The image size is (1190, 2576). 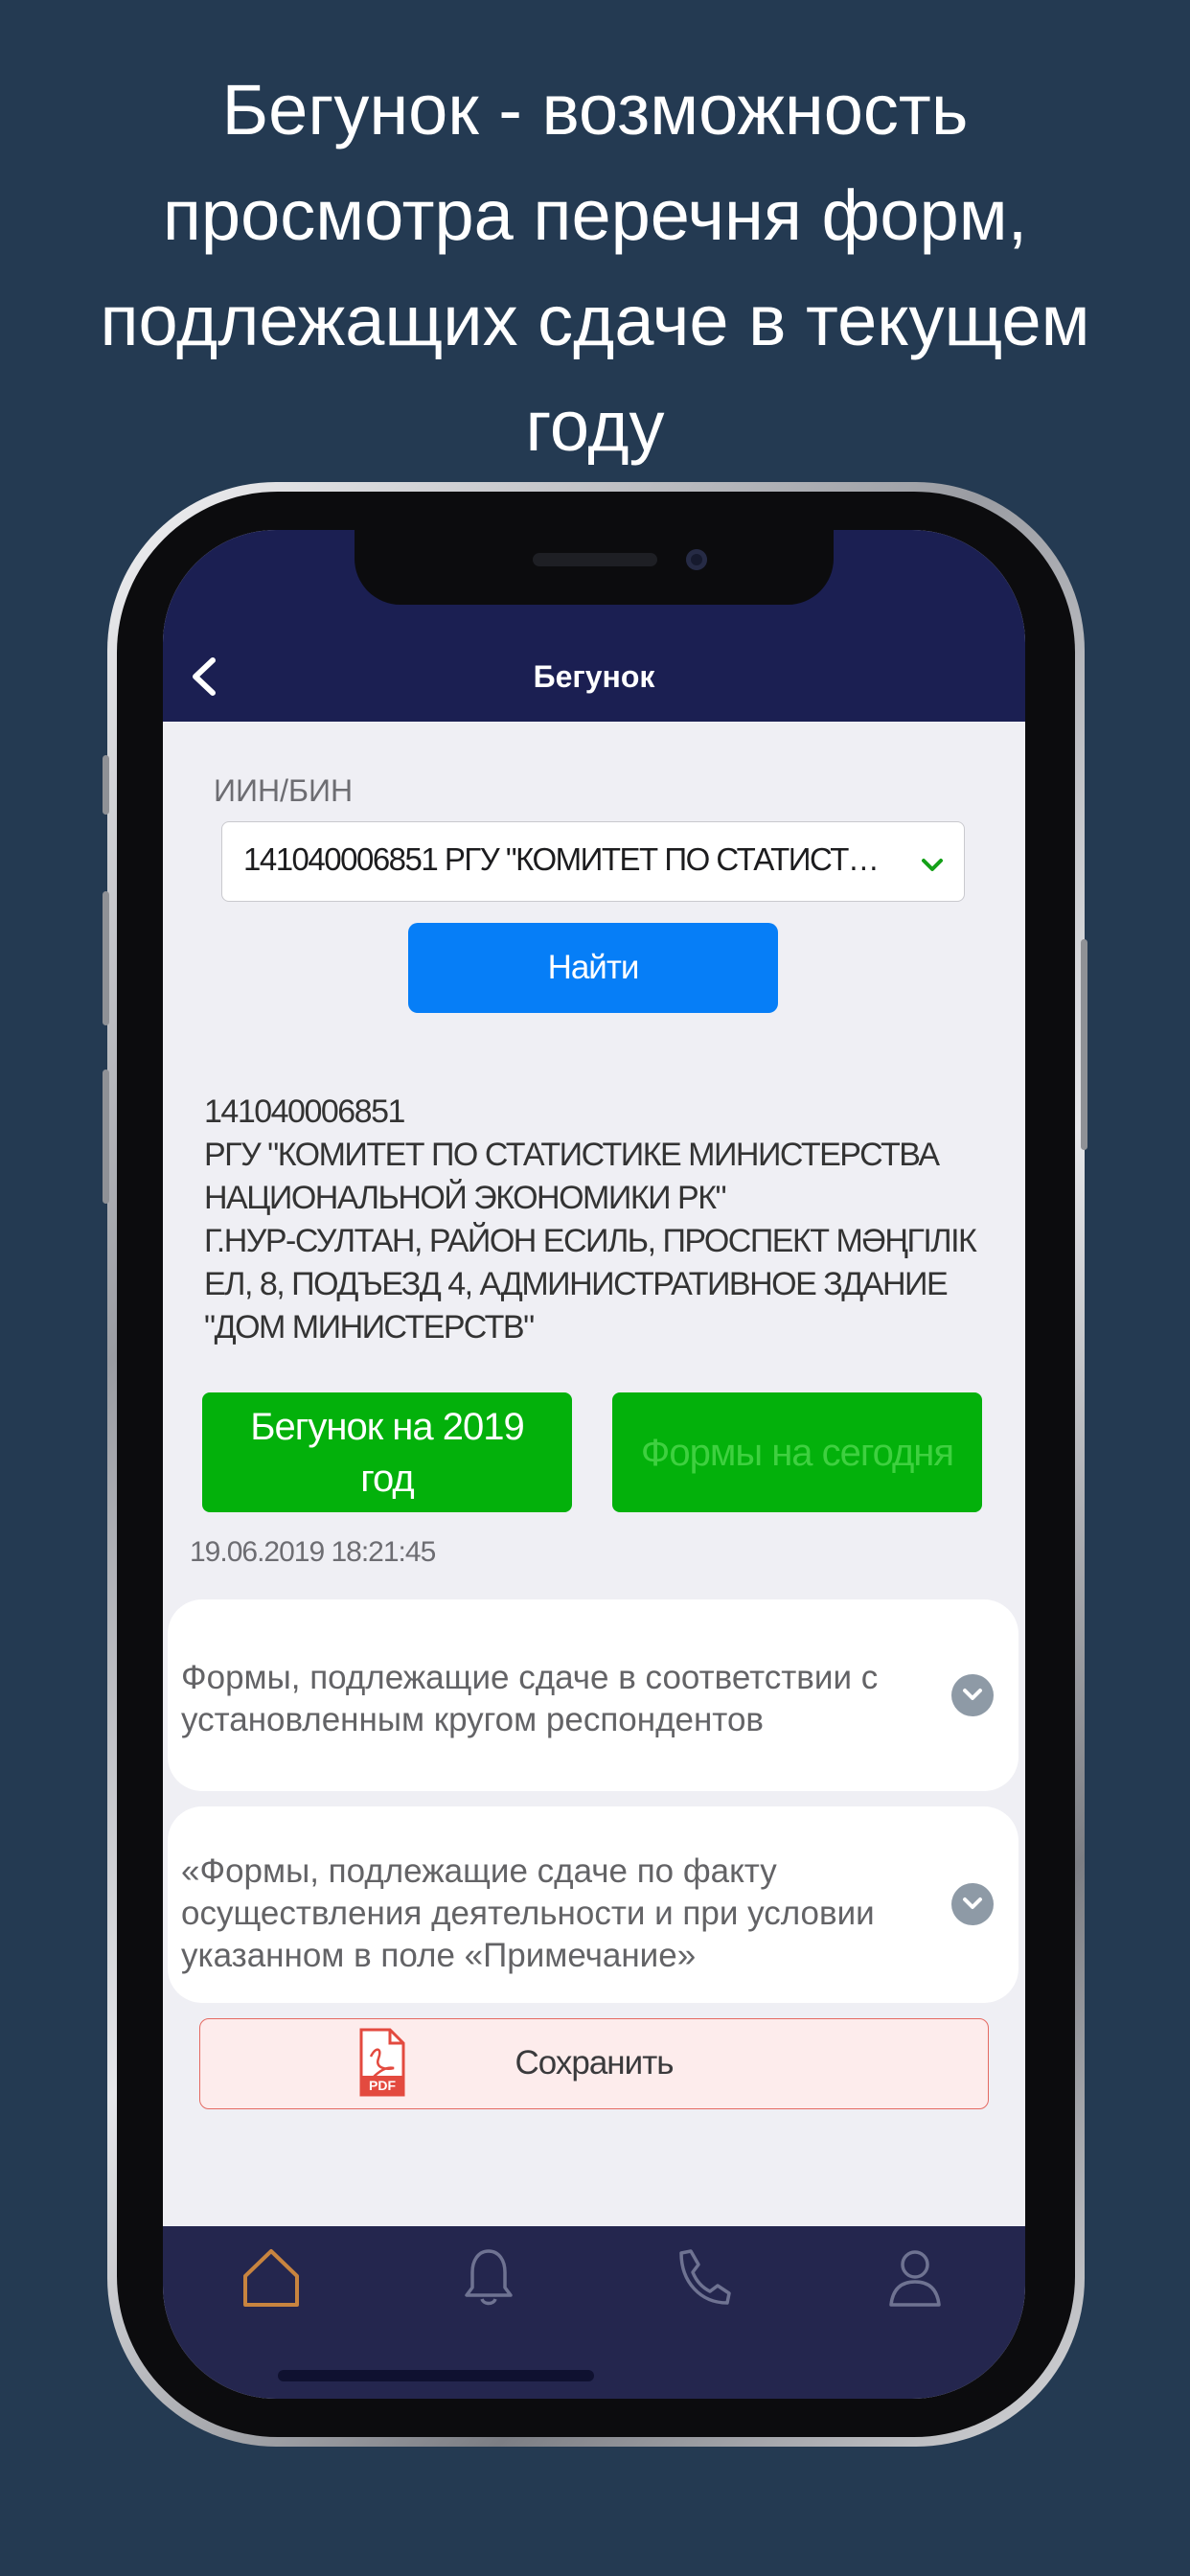 What do you see at coordinates (106, 785) in the screenshot?
I see `silent-switch` at bounding box center [106, 785].